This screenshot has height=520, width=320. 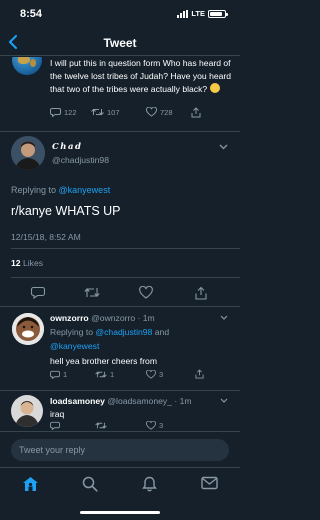 What do you see at coordinates (102, 318) in the screenshot?
I see `reply-author: ownzorro @ownzorro · 1m` at bounding box center [102, 318].